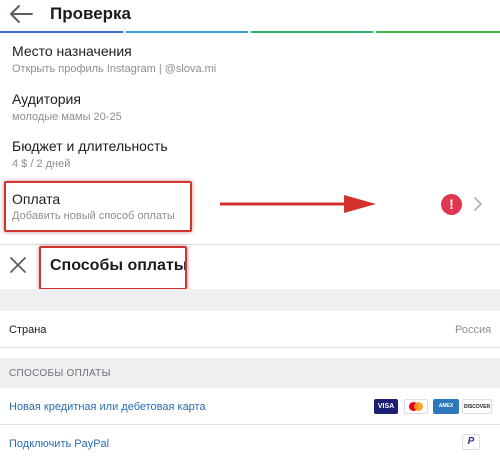 The height and width of the screenshot is (465, 500). I want to click on mastercard-logo, so click(416, 406).